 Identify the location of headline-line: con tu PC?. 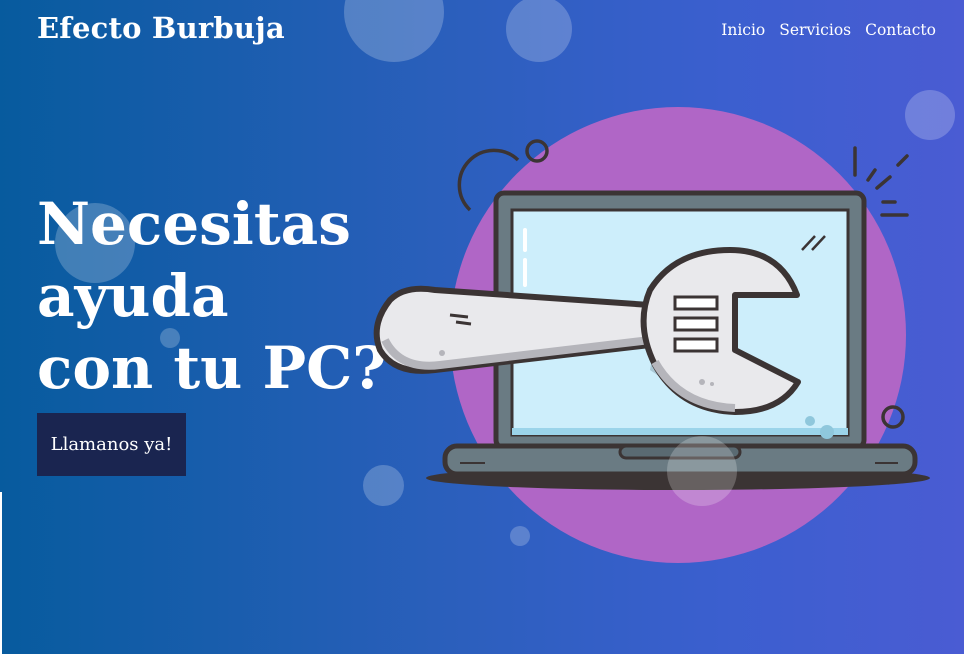
(212, 368).